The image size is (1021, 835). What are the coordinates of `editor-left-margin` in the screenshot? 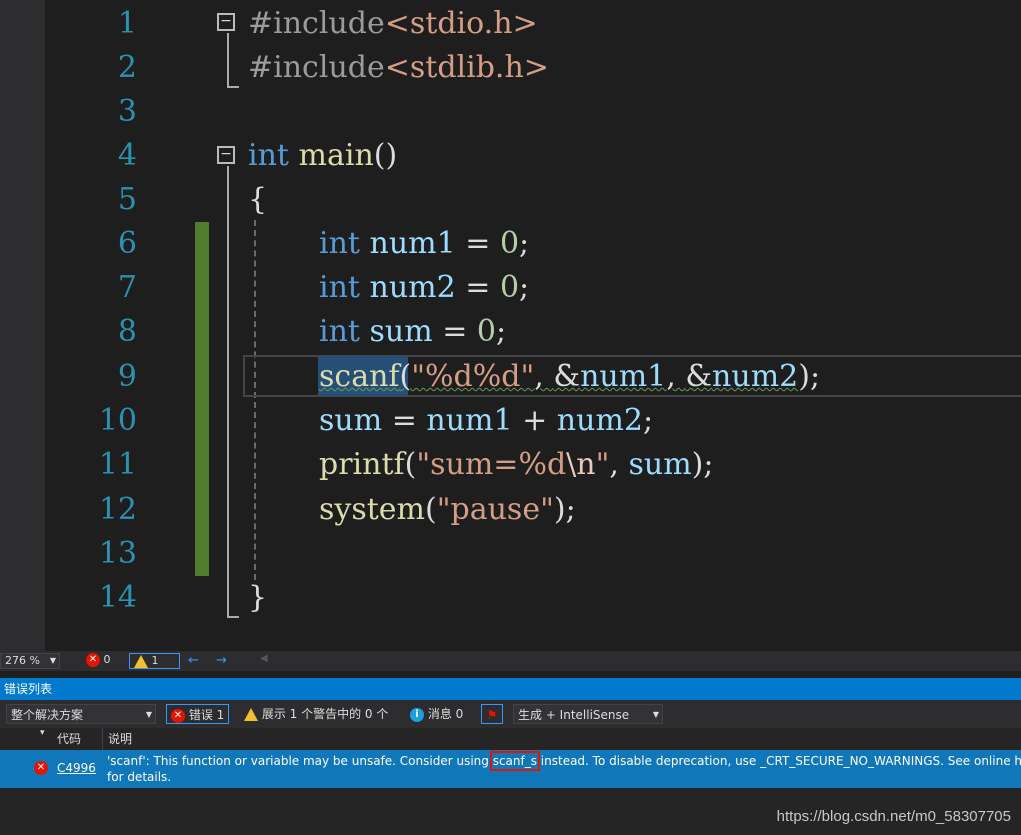 It's located at (22, 325).